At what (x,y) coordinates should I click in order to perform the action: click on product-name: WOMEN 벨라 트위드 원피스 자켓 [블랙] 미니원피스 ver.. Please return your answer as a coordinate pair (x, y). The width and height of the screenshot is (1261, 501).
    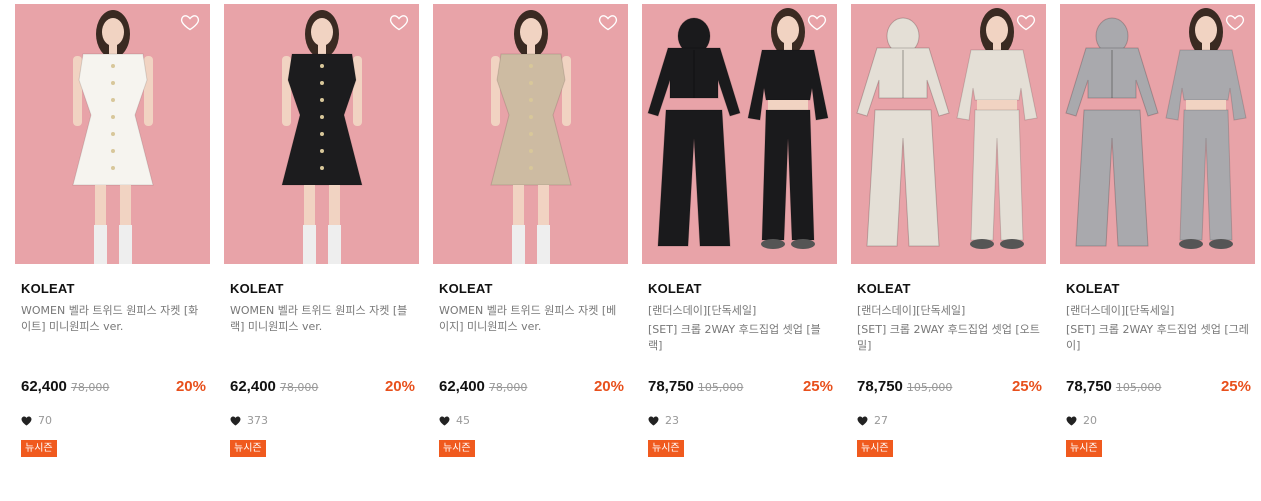
    Looking at the image, I should click on (321, 319).